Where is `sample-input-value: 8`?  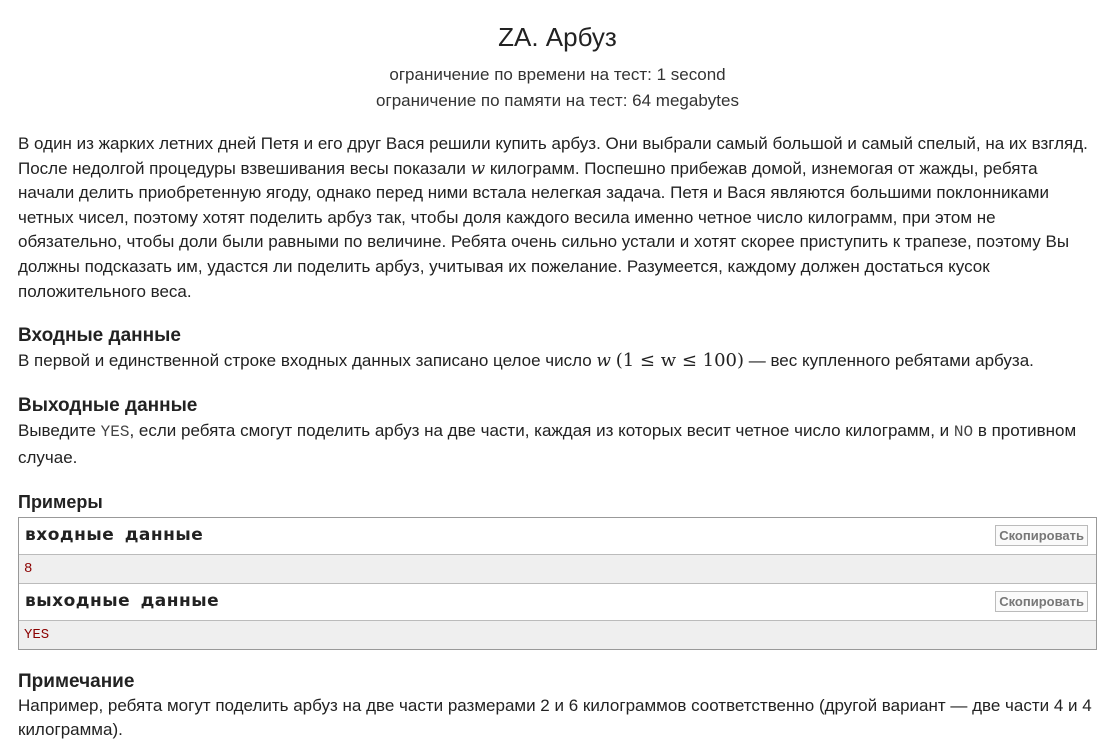 sample-input-value: 8 is located at coordinates (557, 570).